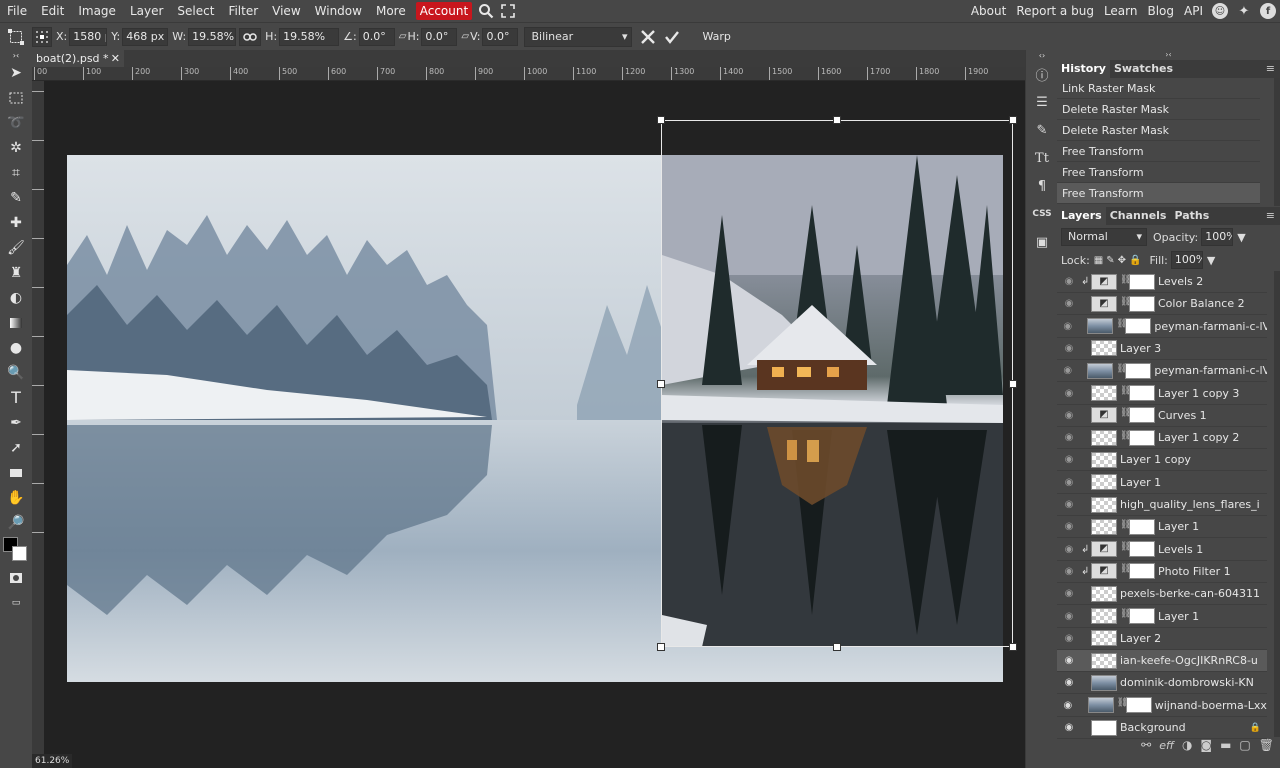 This screenshot has height=768, width=1280. Describe the element at coordinates (1244, 11) in the screenshot. I see `twitter-icon: ✦` at that location.